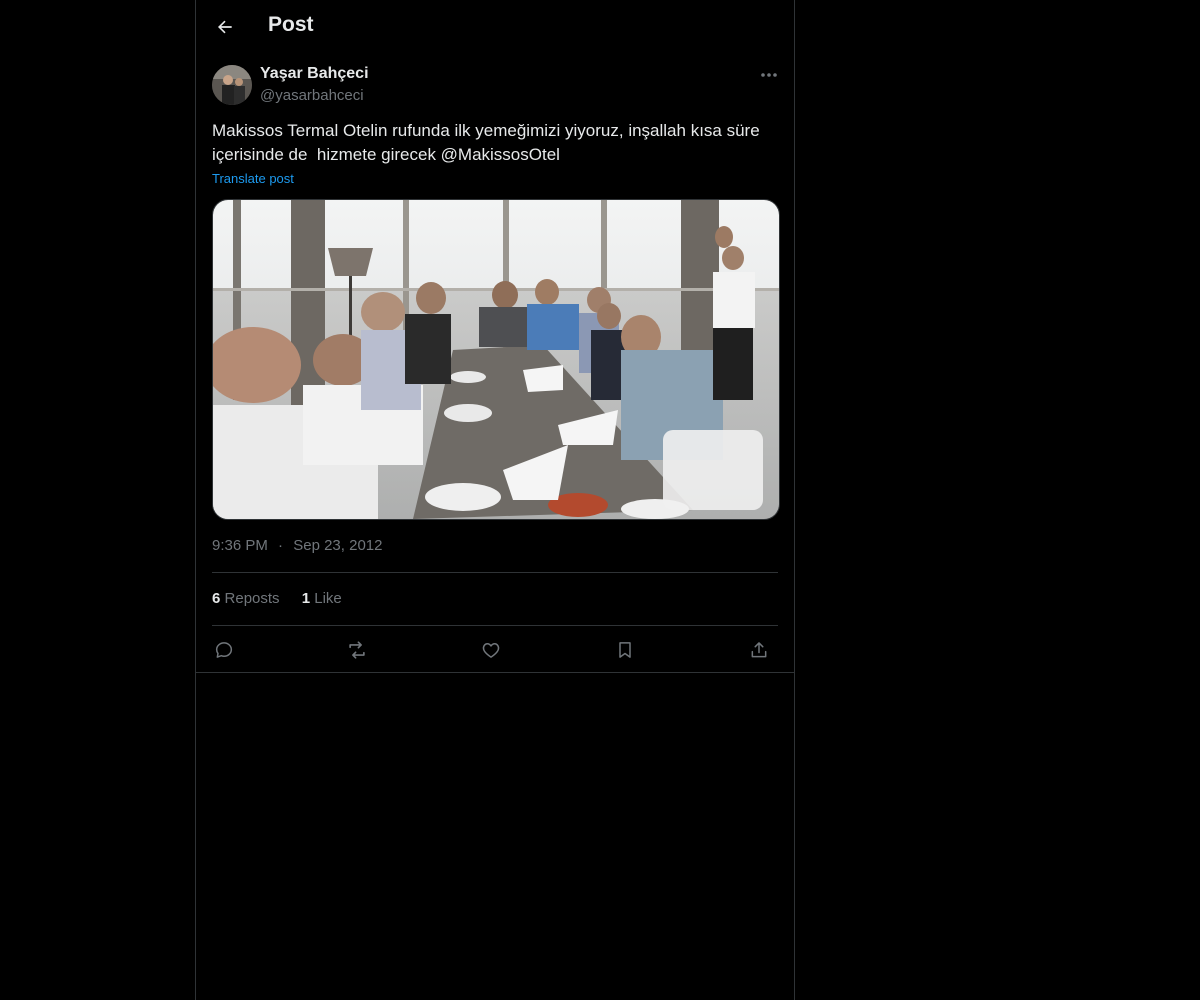 This screenshot has width=1200, height=1000. I want to click on back-button, so click(225, 27).